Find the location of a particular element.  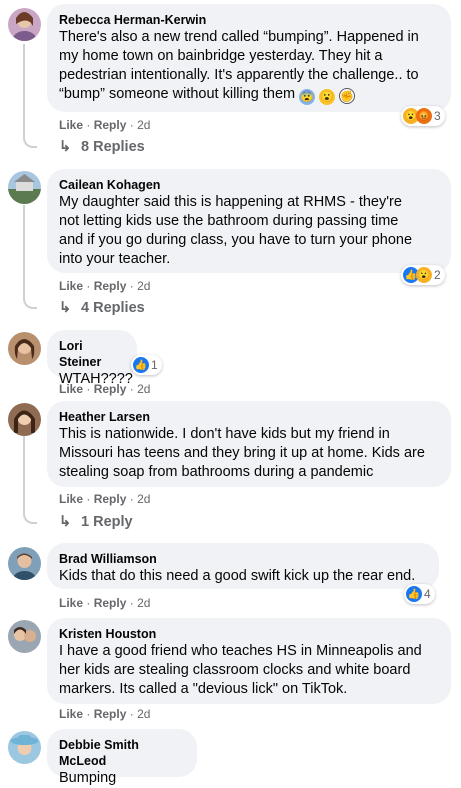

angry-reaction-icon: 😡 is located at coordinates (424, 116).